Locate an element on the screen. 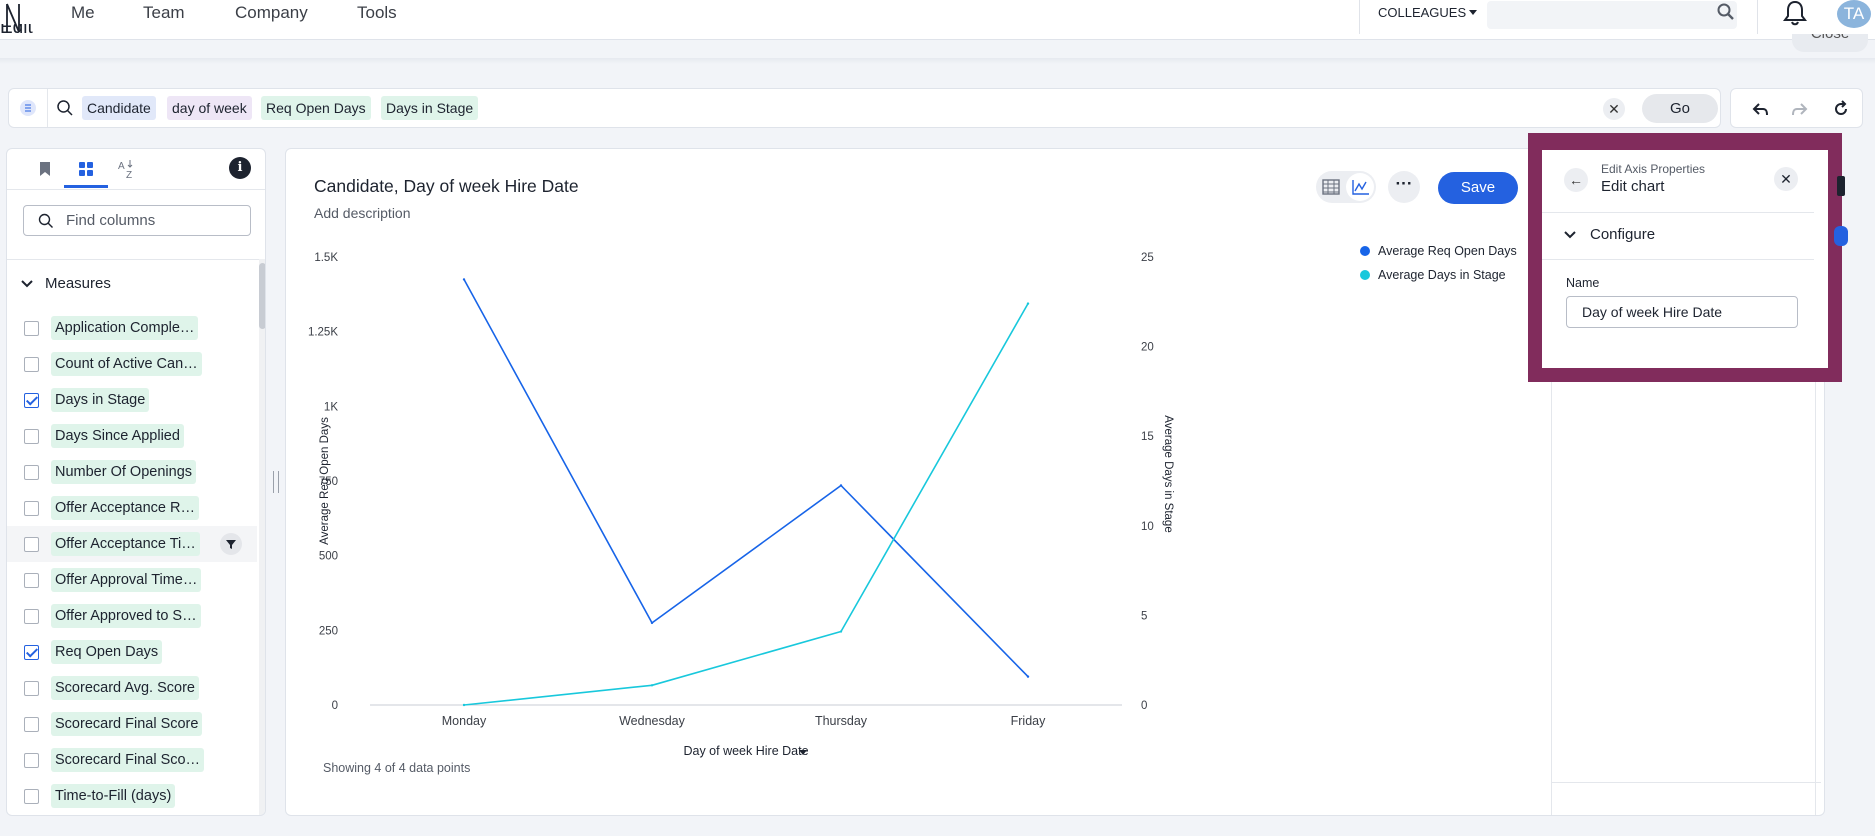 Image resolution: width=1875 pixels, height=836 pixels. grid-icon is located at coordinates (86, 169).